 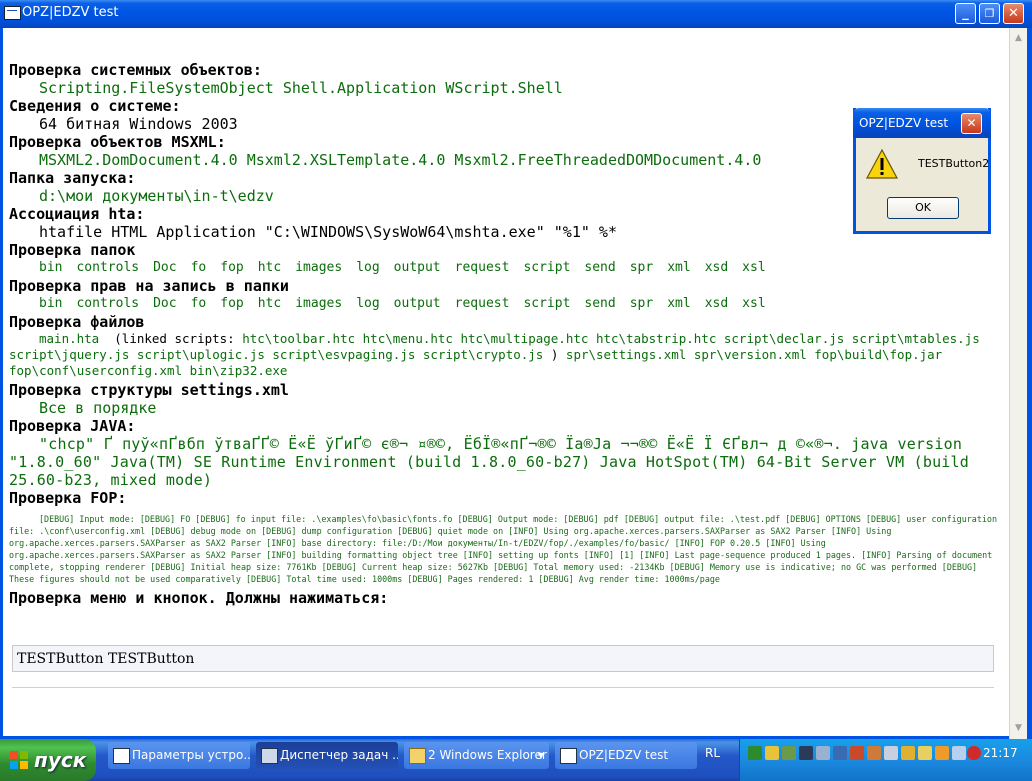 I want to click on sysinfo-heading: Сведения о системе:, so click(x=95, y=106).